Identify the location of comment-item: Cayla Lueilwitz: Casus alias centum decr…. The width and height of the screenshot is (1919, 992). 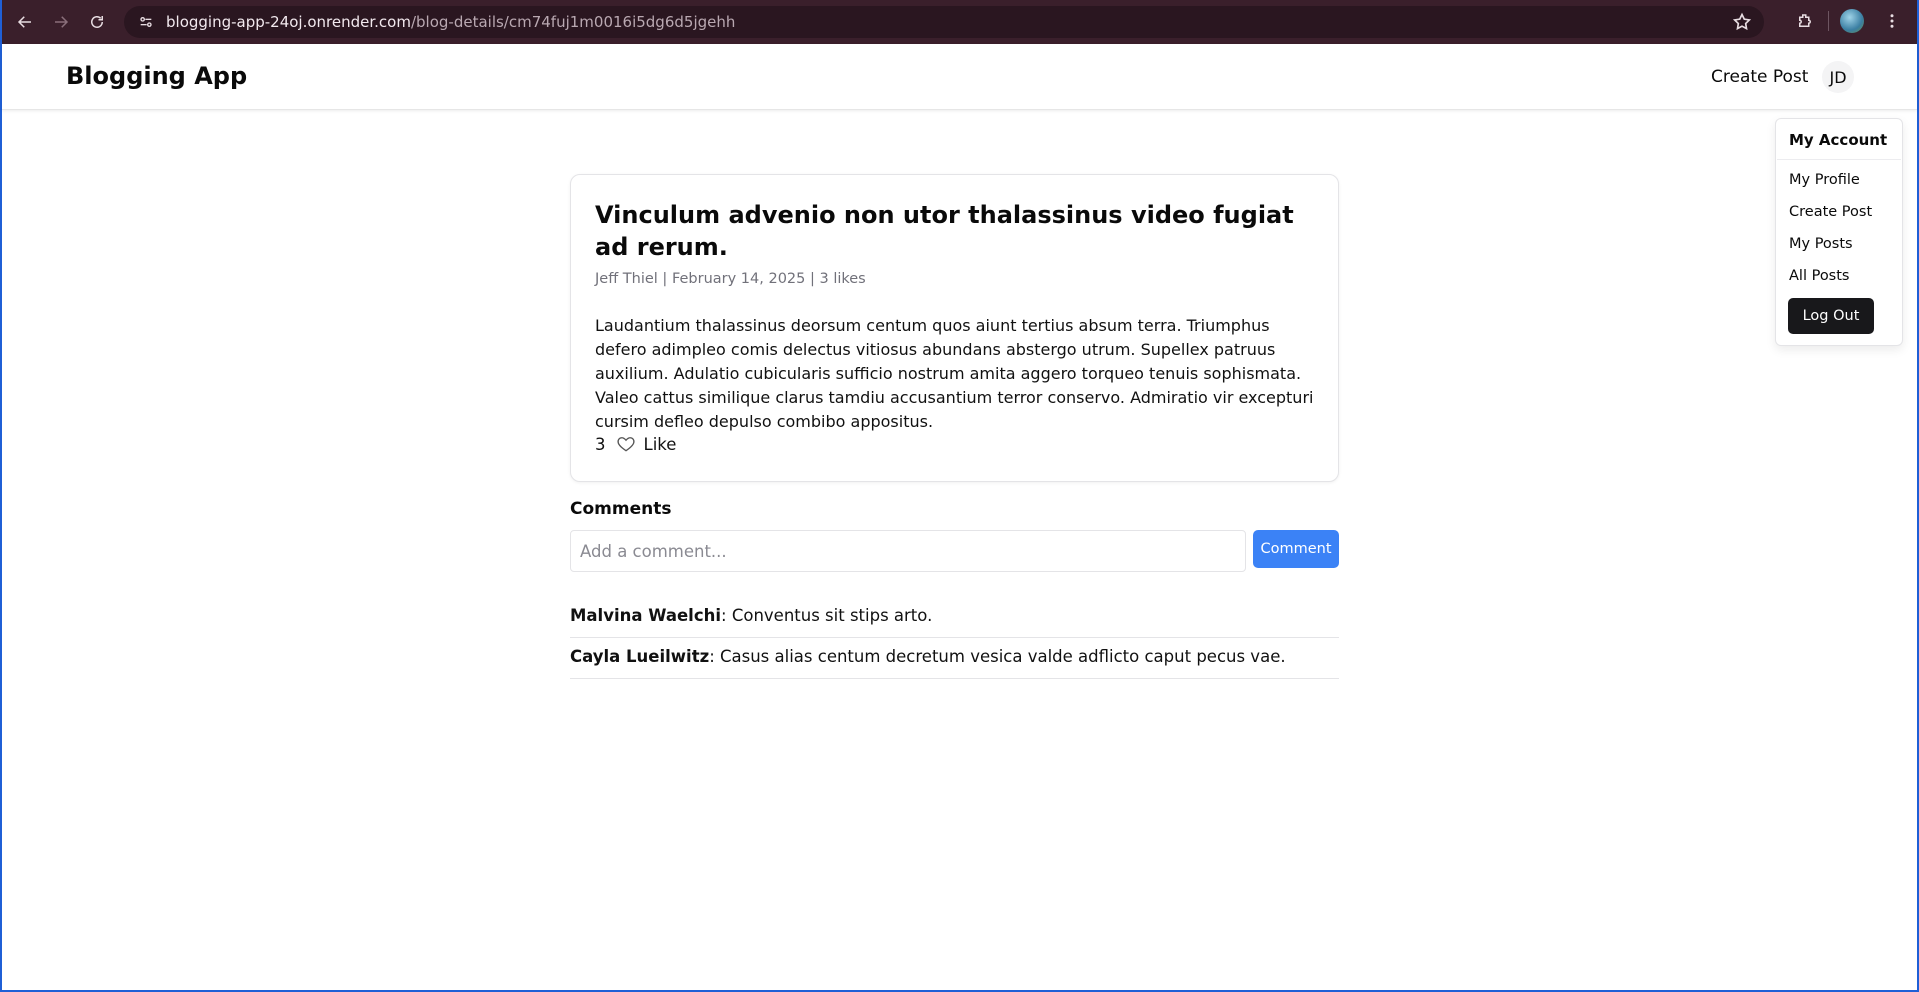
(954, 658).